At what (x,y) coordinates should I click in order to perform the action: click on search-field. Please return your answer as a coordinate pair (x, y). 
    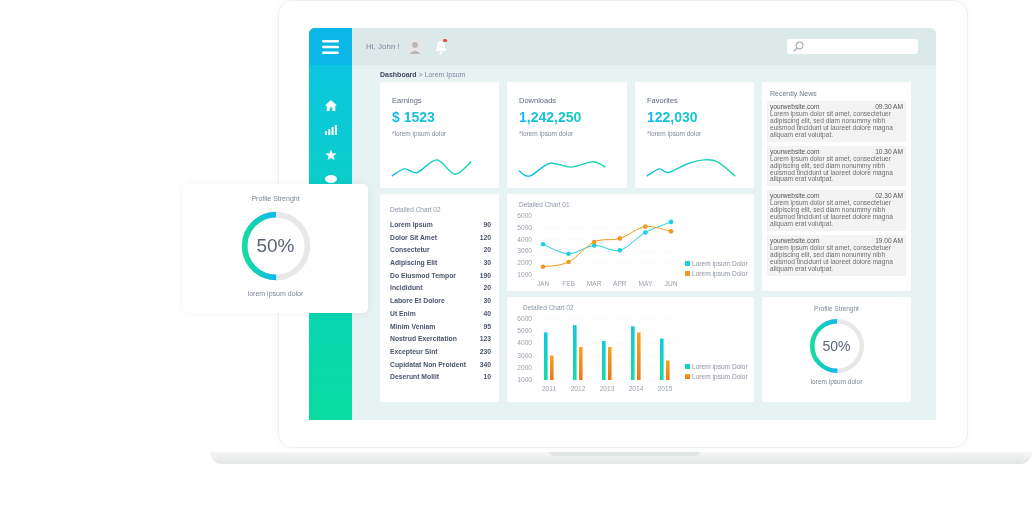
    Looking at the image, I should click on (852, 46).